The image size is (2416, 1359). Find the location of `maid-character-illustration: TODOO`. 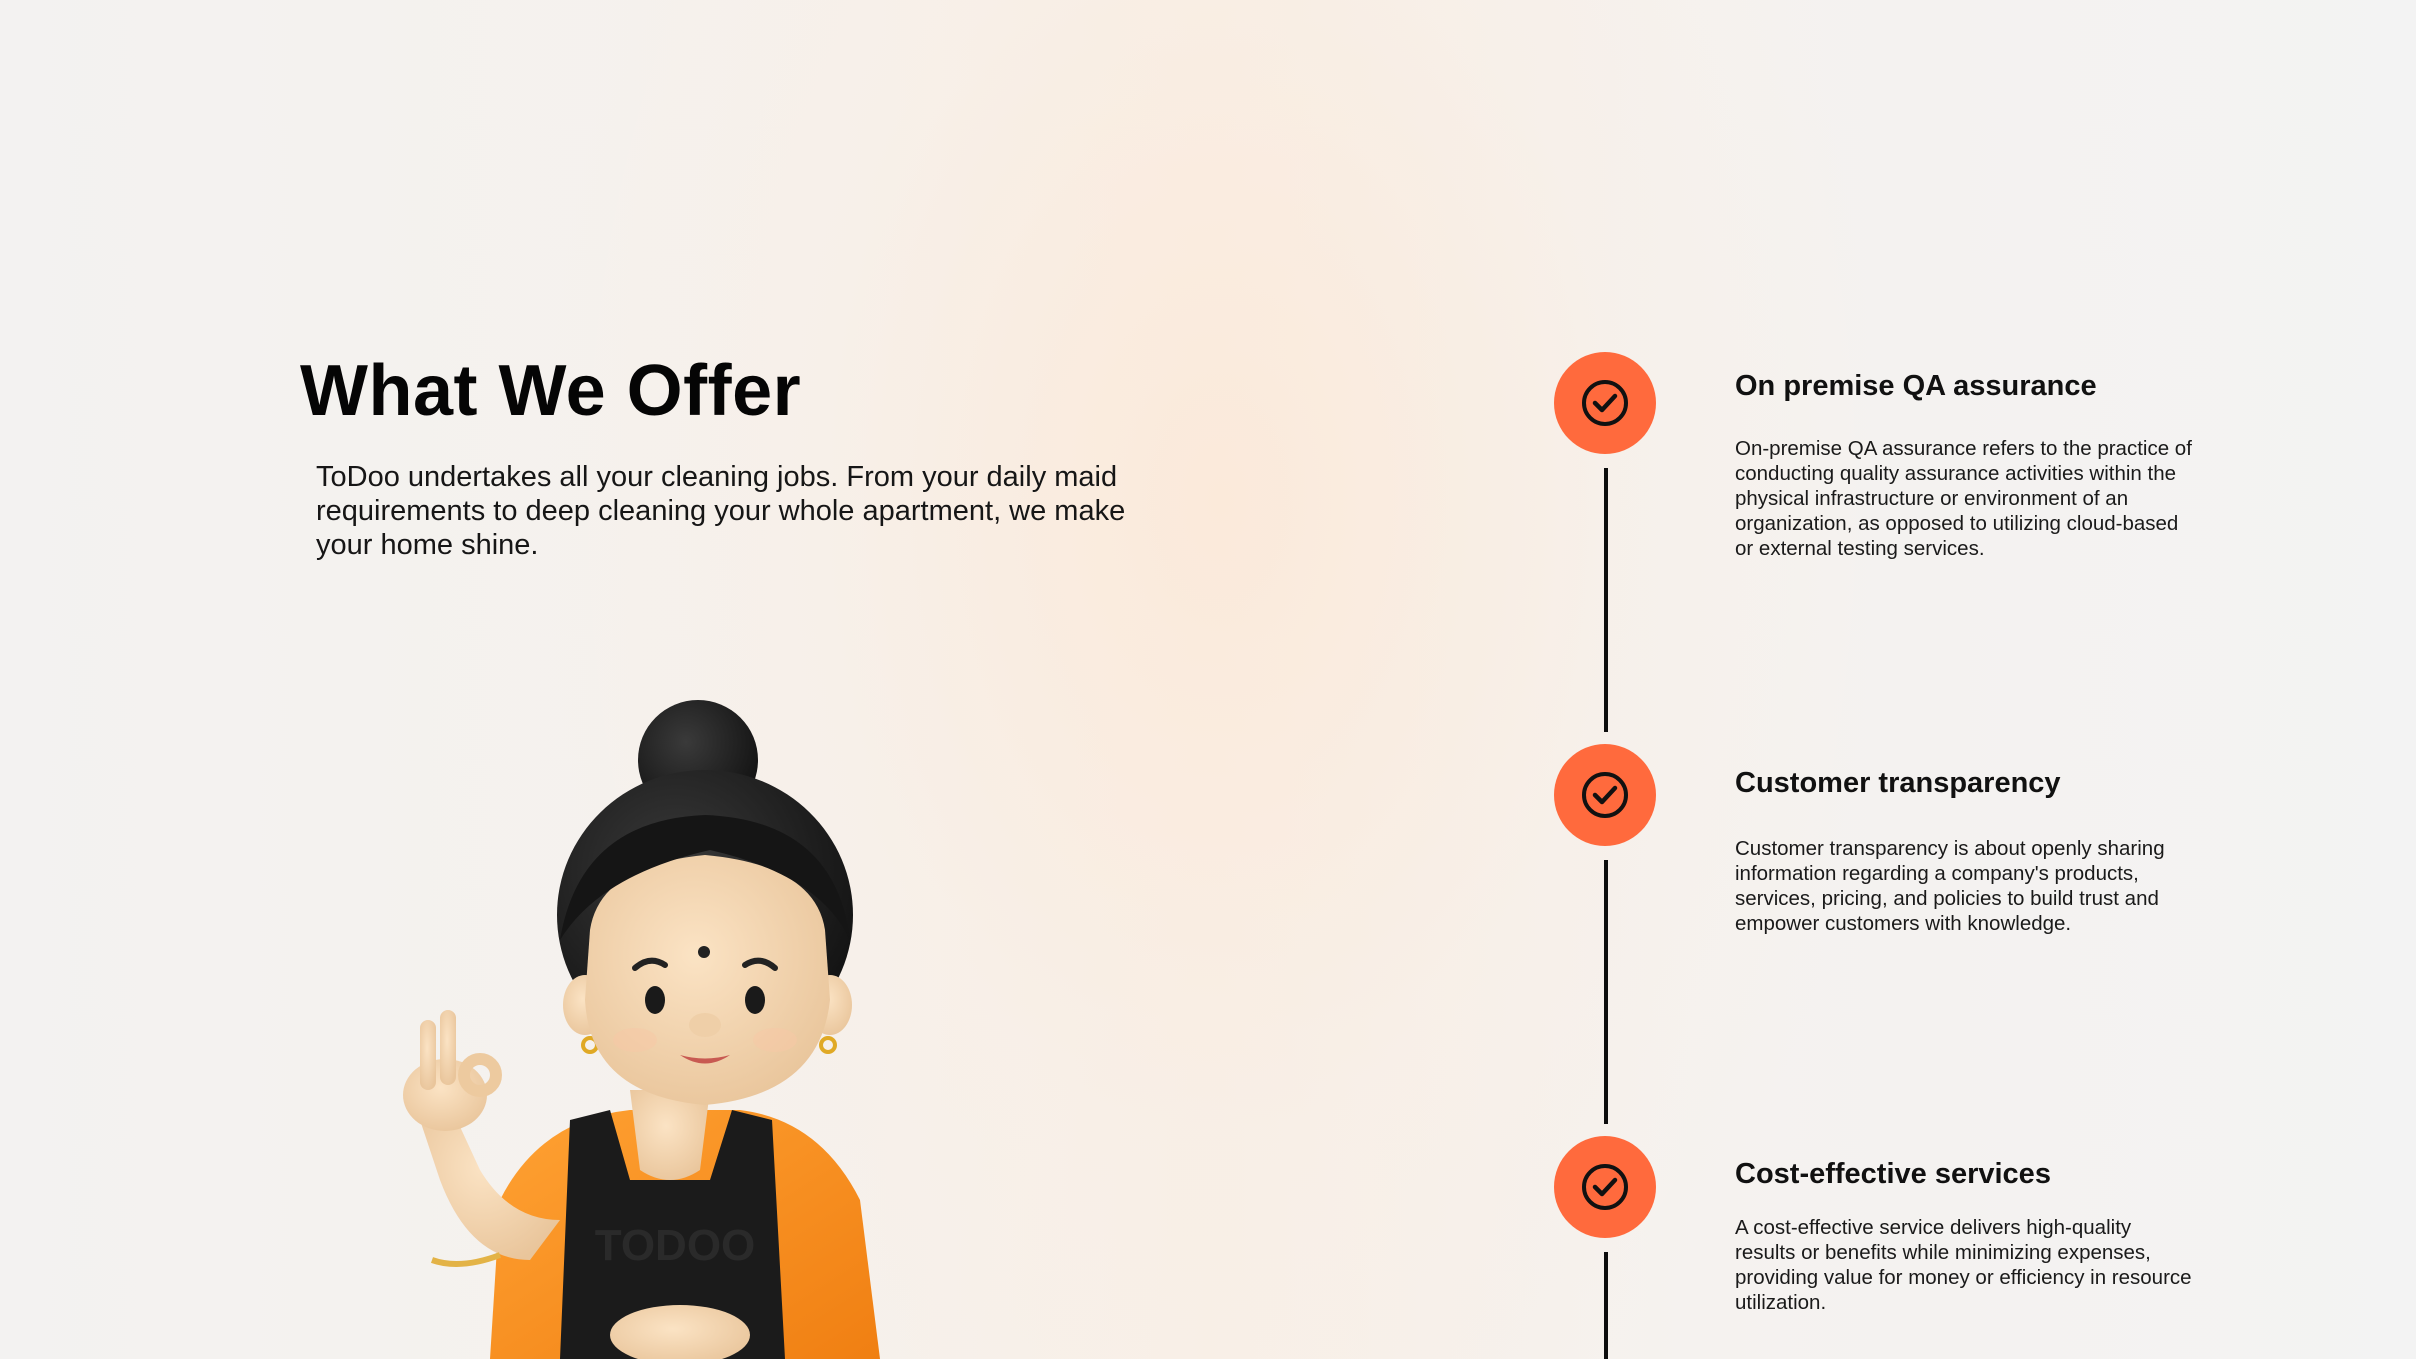

maid-character-illustration: TODOO is located at coordinates (641, 1029).